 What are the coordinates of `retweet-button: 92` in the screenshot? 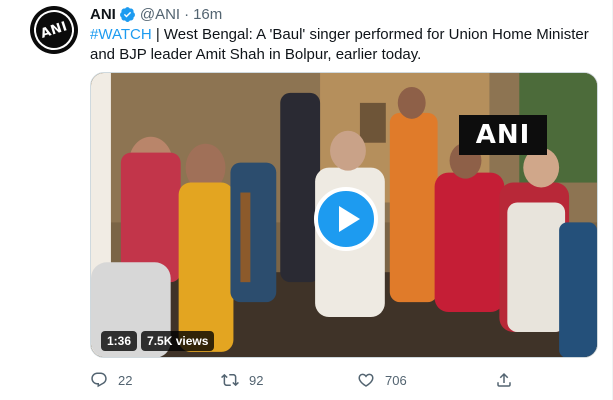 It's located at (242, 380).